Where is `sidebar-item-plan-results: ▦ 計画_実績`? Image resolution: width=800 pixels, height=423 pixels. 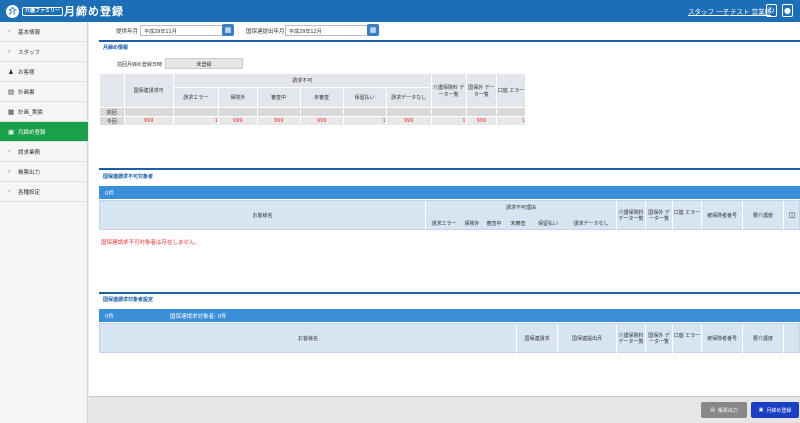 sidebar-item-plan-results: ▦ 計画_実績 is located at coordinates (44, 112).